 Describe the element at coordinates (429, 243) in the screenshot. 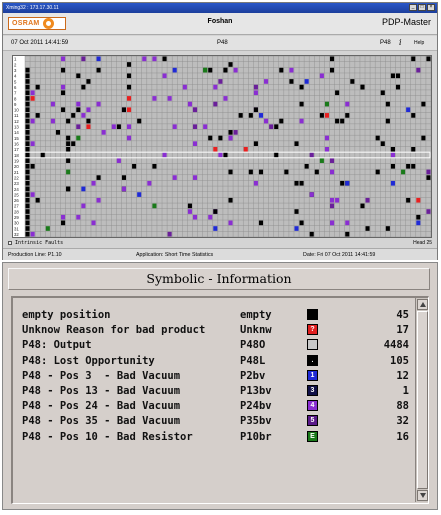

I see `head-count-value: 25` at that location.